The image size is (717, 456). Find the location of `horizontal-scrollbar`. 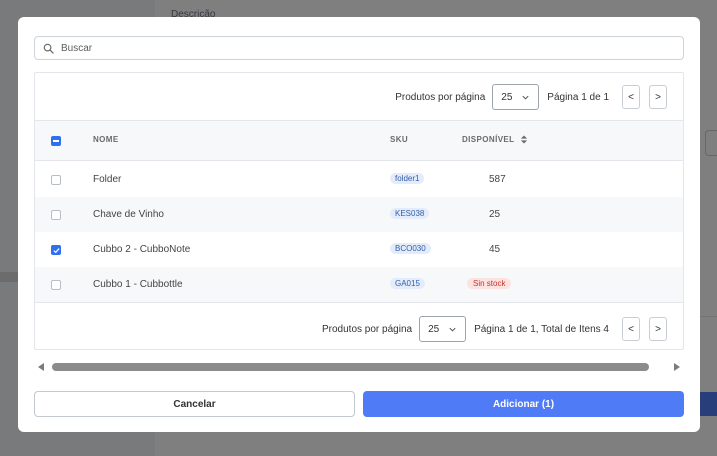

horizontal-scrollbar is located at coordinates (359, 368).